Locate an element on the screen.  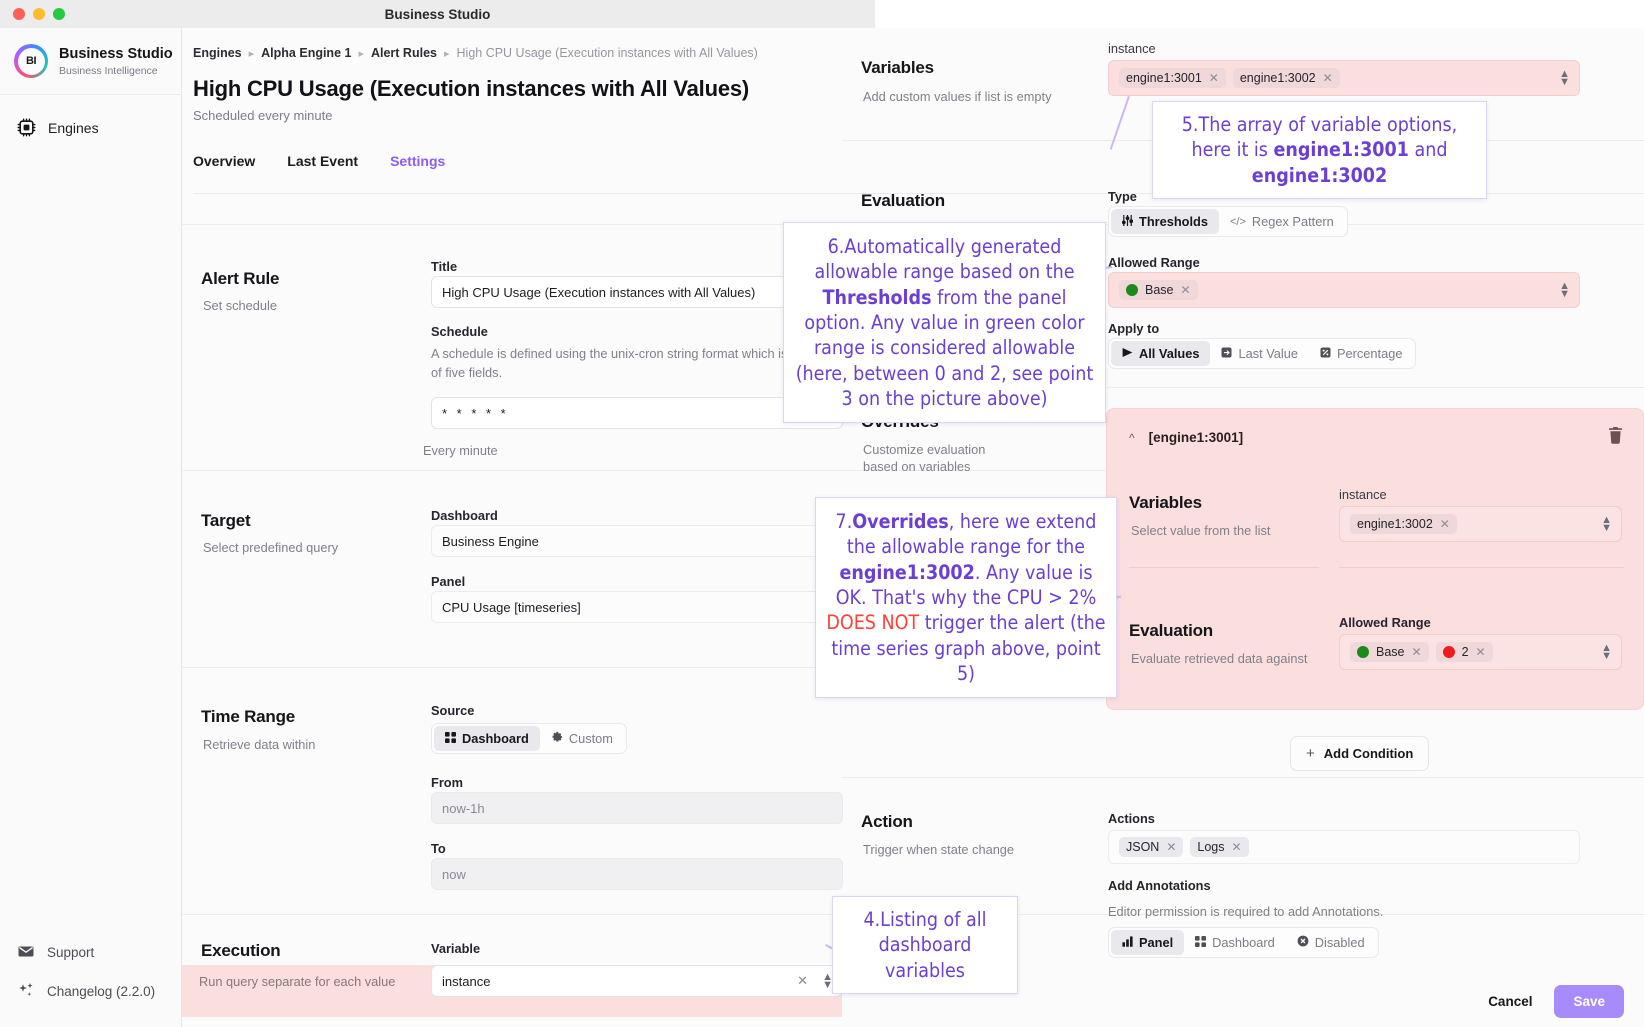
allowed-range-chip: Base ✕ is located at coordinates (1158, 290).